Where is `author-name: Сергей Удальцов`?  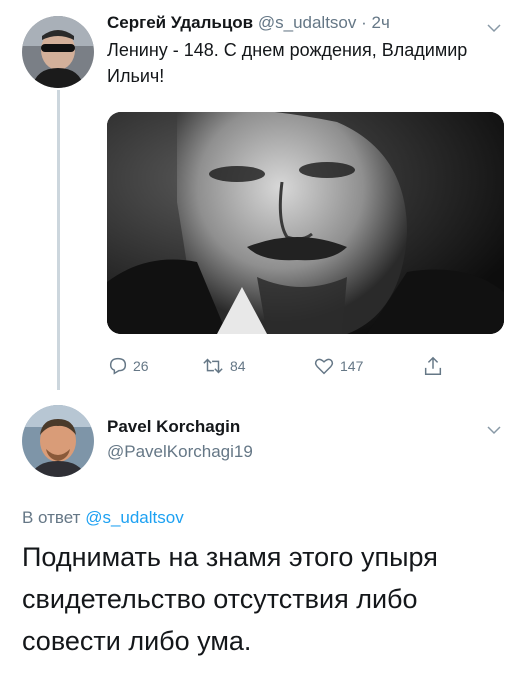
author-name: Сергей Удальцов is located at coordinates (180, 22).